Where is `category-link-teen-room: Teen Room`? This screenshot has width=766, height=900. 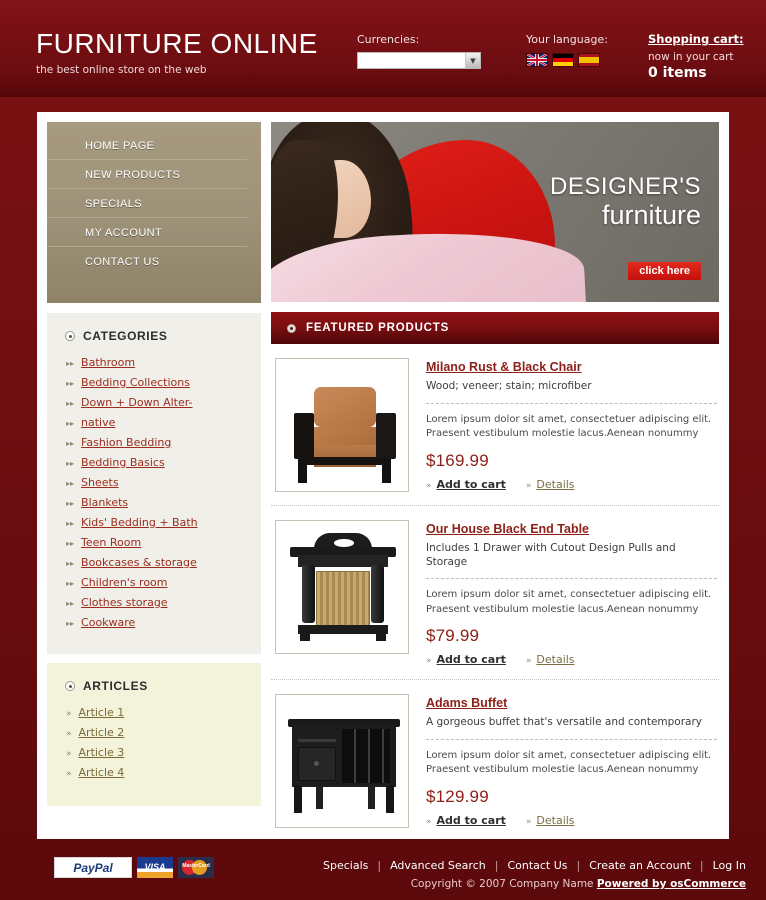
category-link-teen-room: Teen Room is located at coordinates (111, 542).